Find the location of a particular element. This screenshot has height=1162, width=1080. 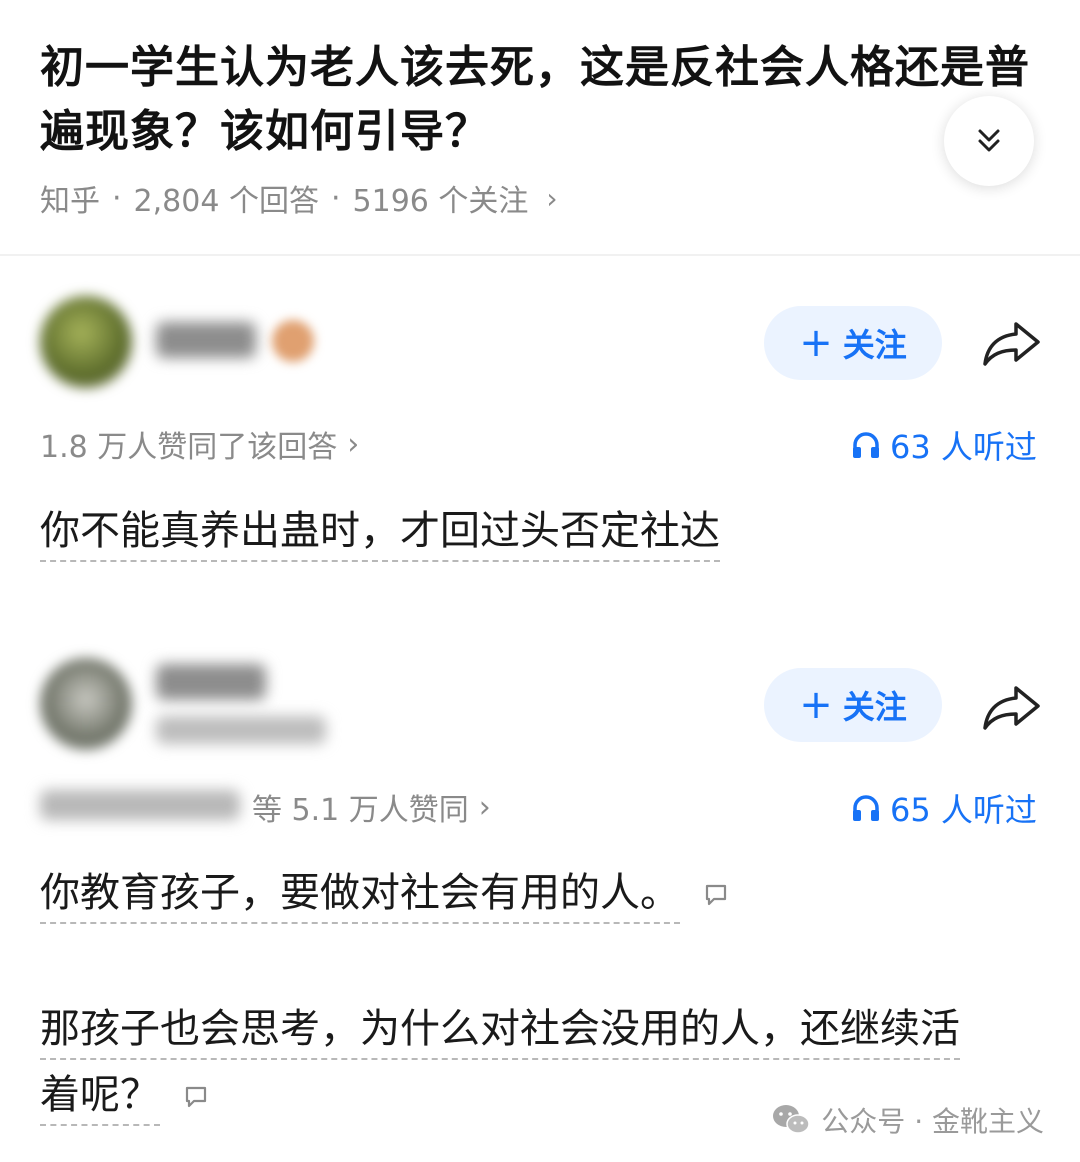

answer-paragraph: 那孩子也会思考，为什么对社会没用的人，还继续活 is located at coordinates (500, 1033).